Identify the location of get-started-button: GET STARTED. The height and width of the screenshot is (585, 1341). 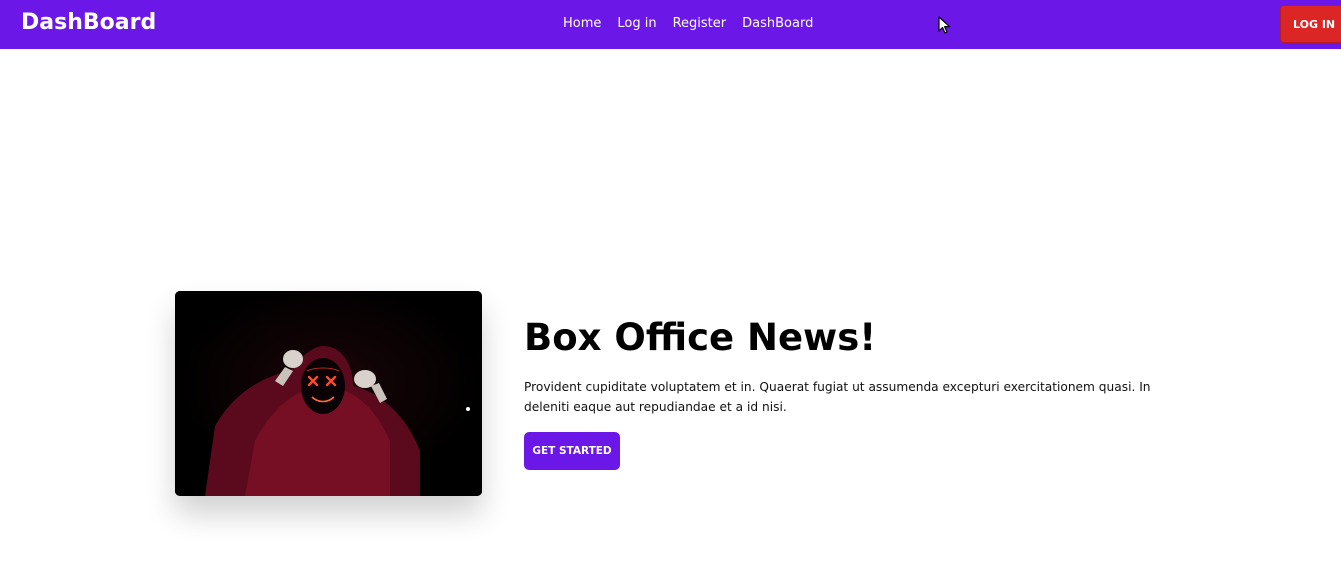
(572, 451).